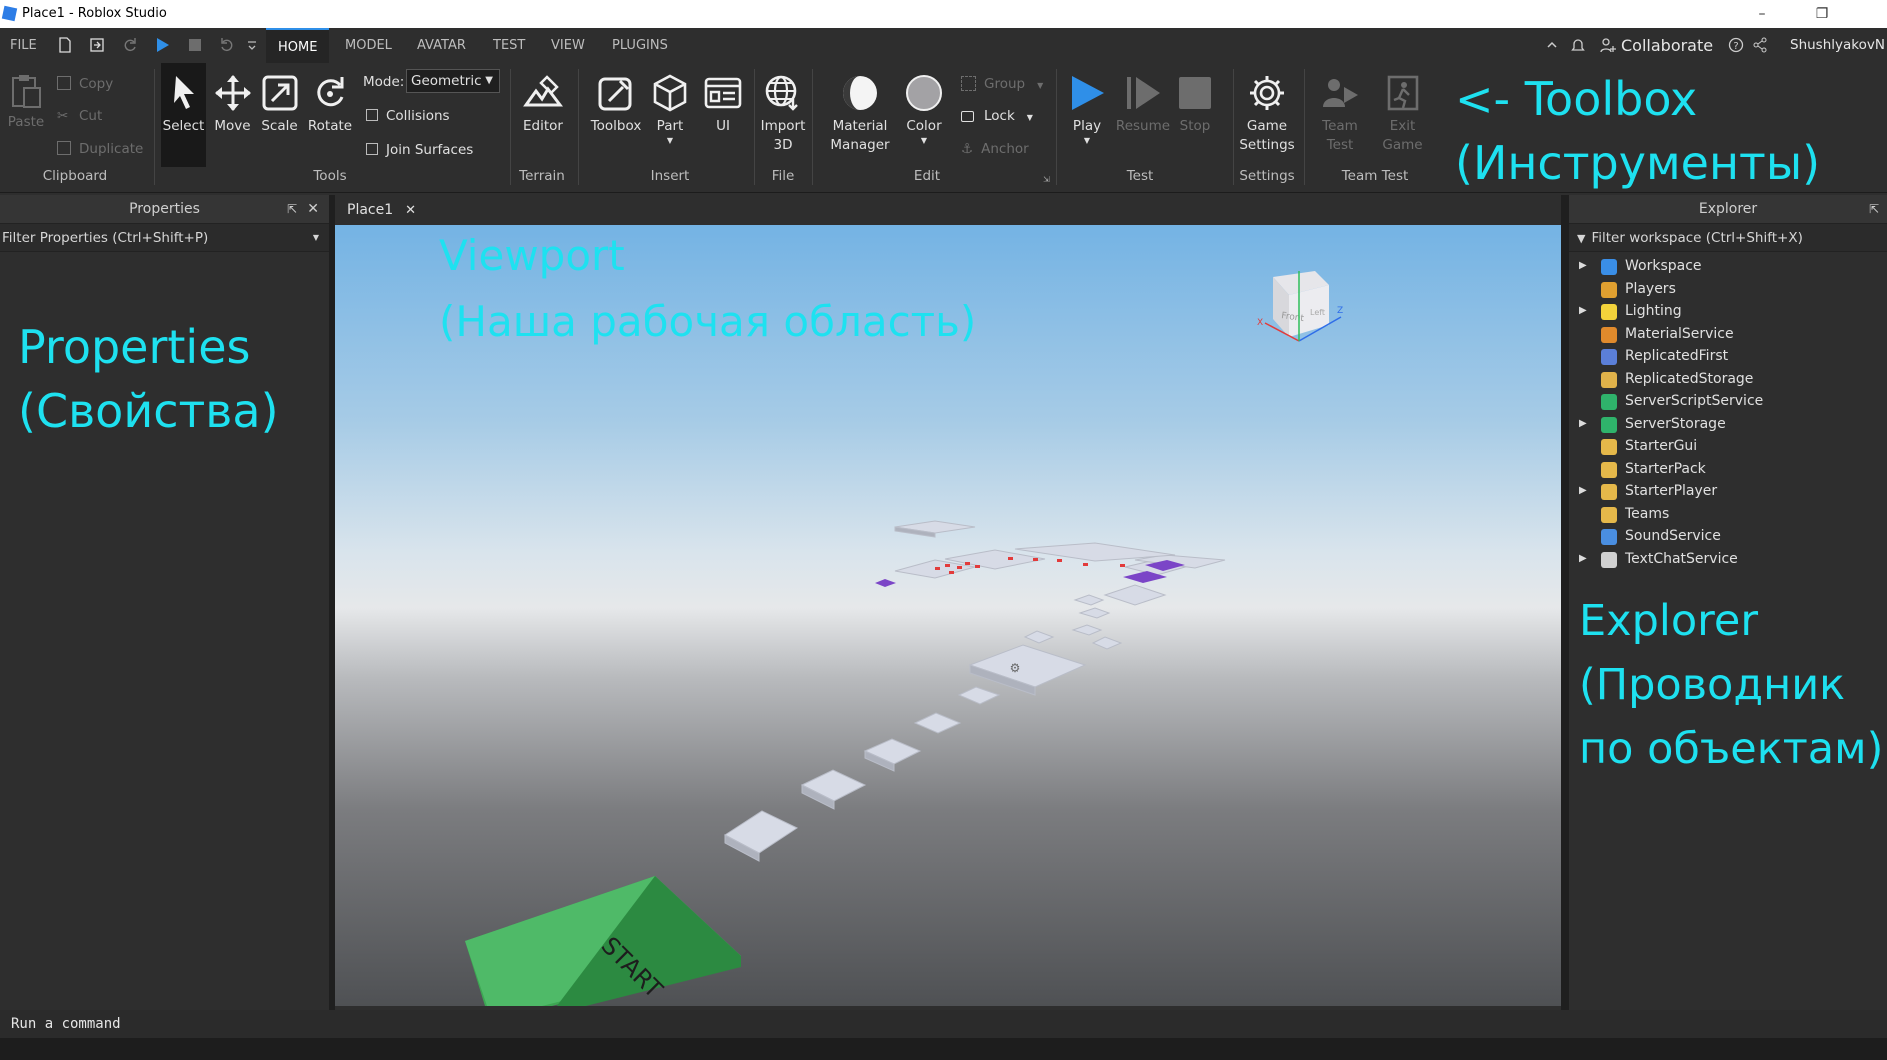 The height and width of the screenshot is (1060, 1887). What do you see at coordinates (1002, 84) in the screenshot?
I see `group-button: Group ▼` at bounding box center [1002, 84].